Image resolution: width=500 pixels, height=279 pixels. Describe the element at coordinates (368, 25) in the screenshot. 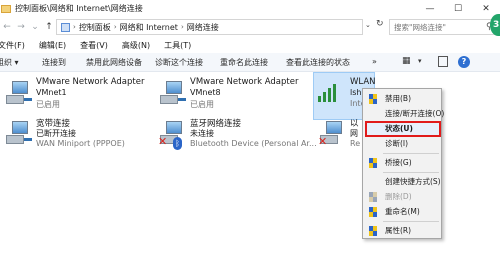

I see `address-dropdown-icon: ⌄` at that location.